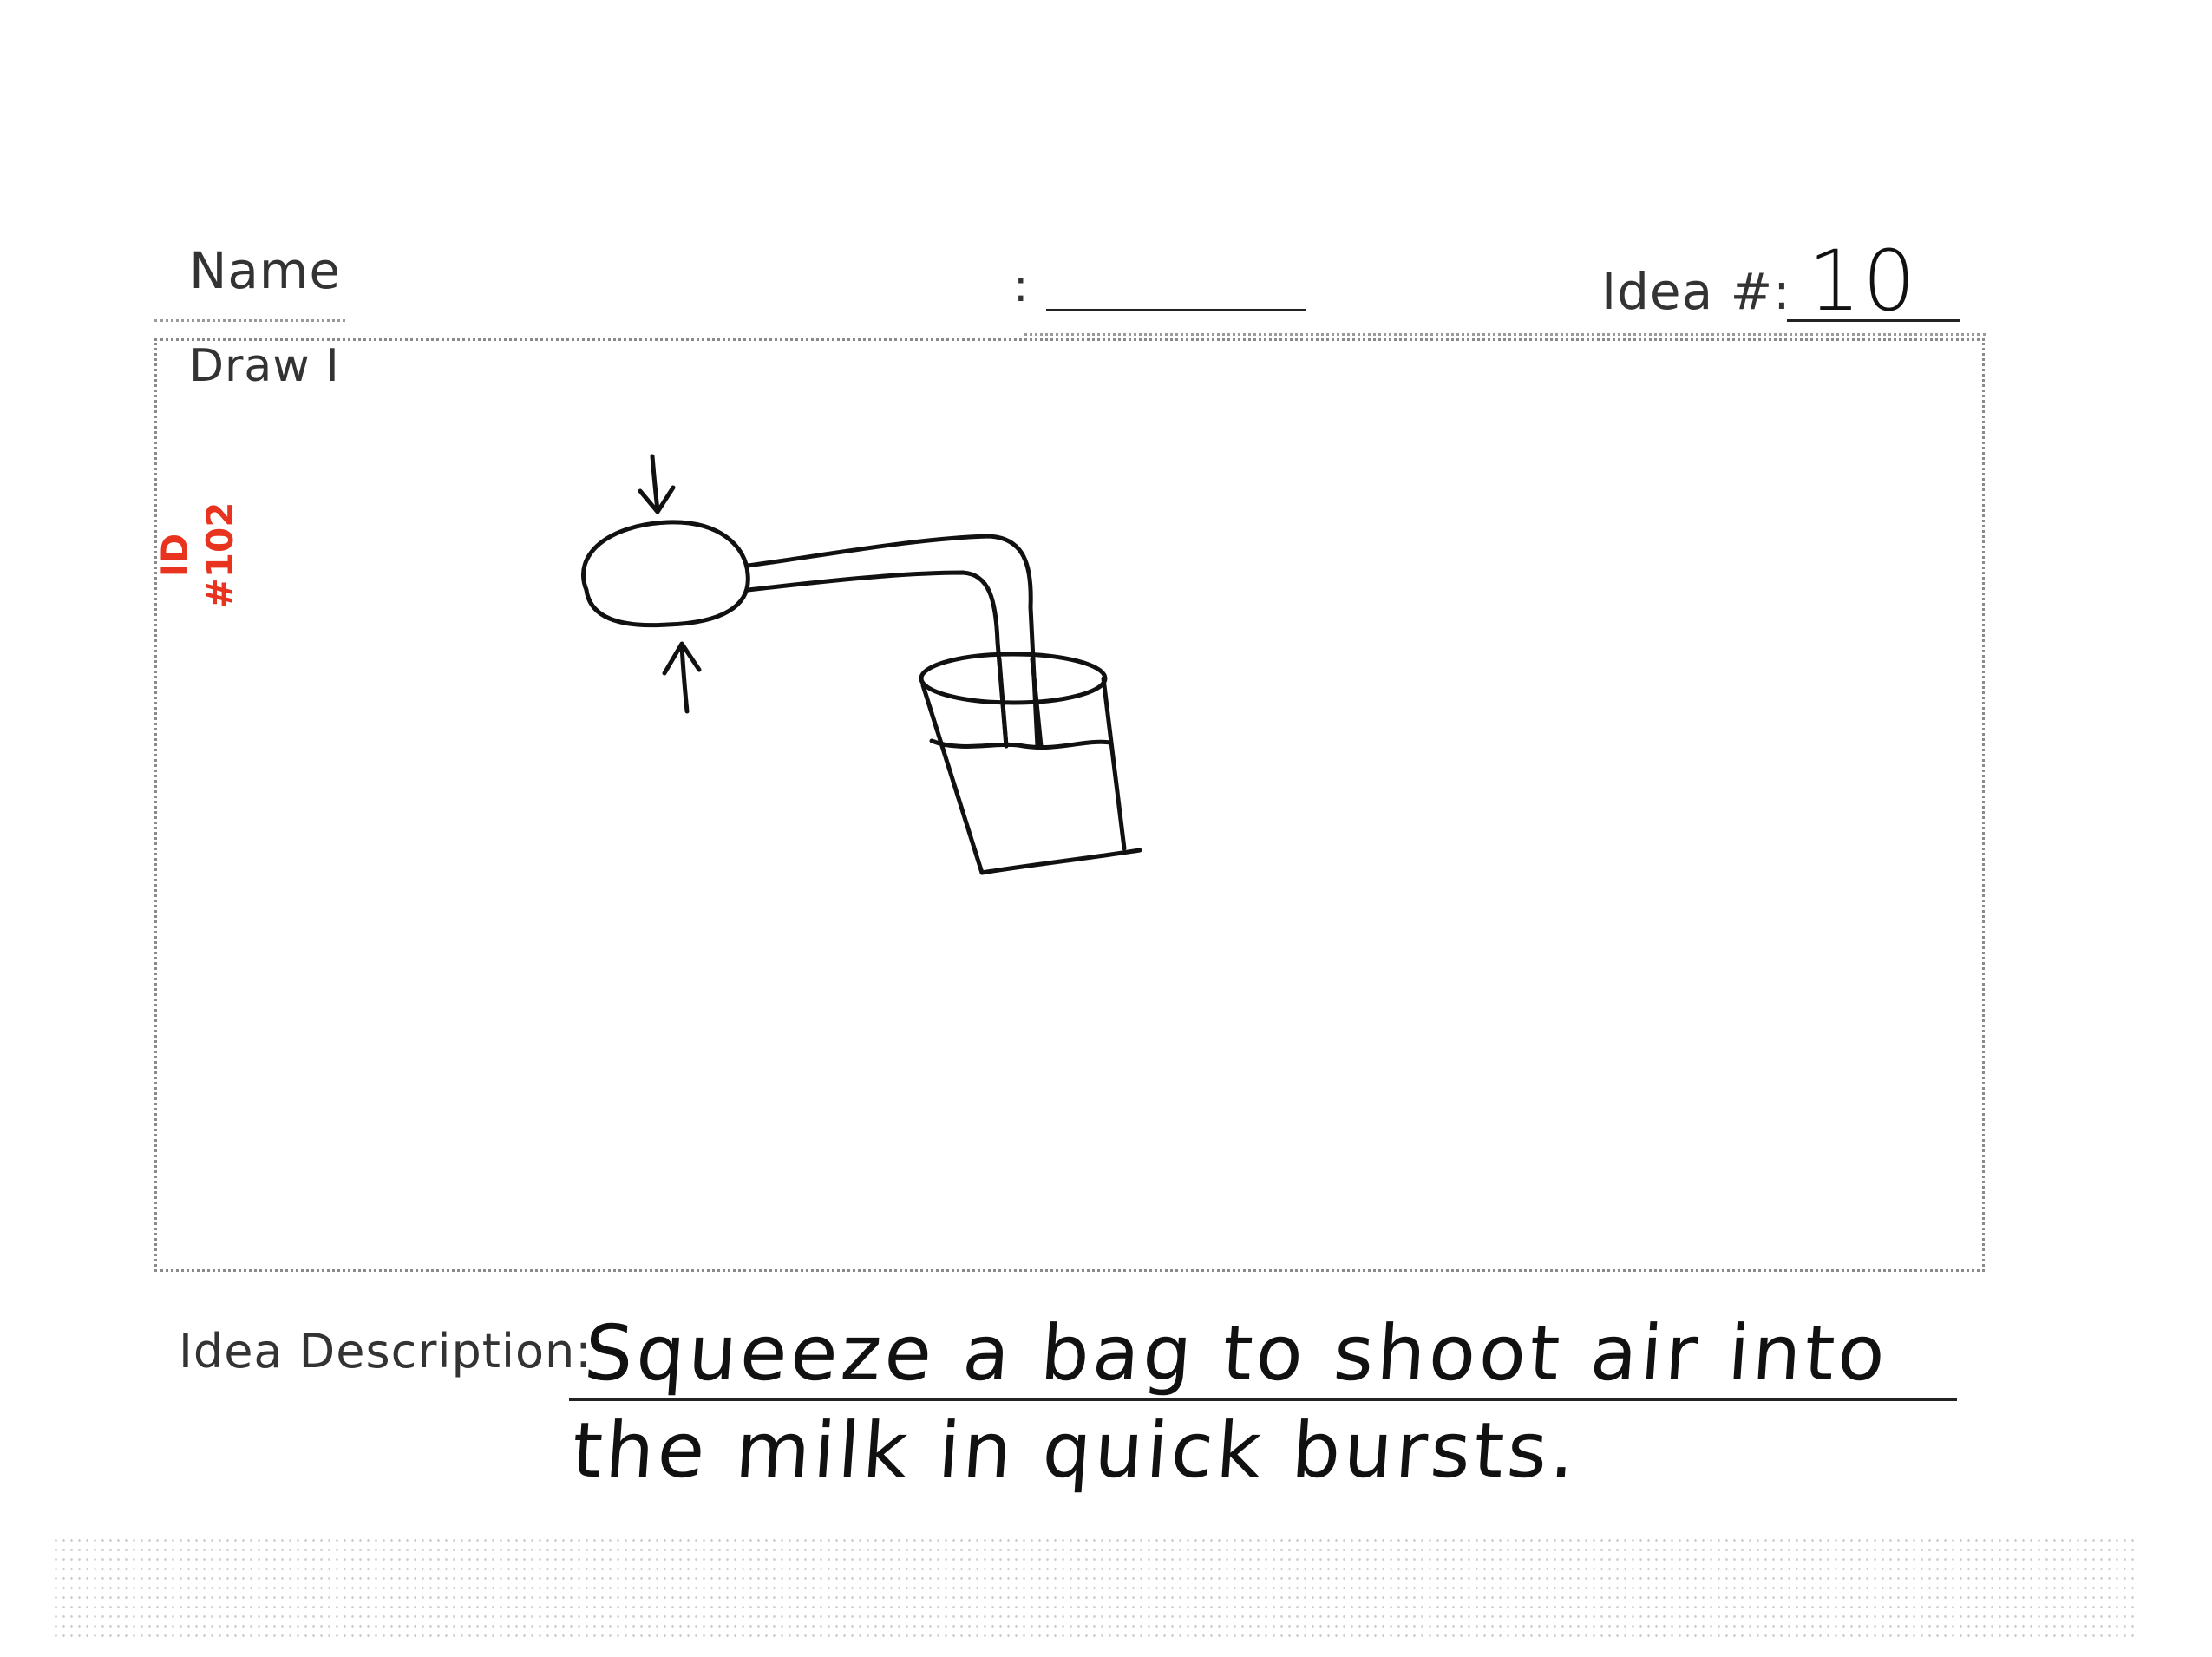 The image size is (2212, 1657). Describe the element at coordinates (665, 574) in the screenshot. I see `squeeze-bag-icon` at that location.